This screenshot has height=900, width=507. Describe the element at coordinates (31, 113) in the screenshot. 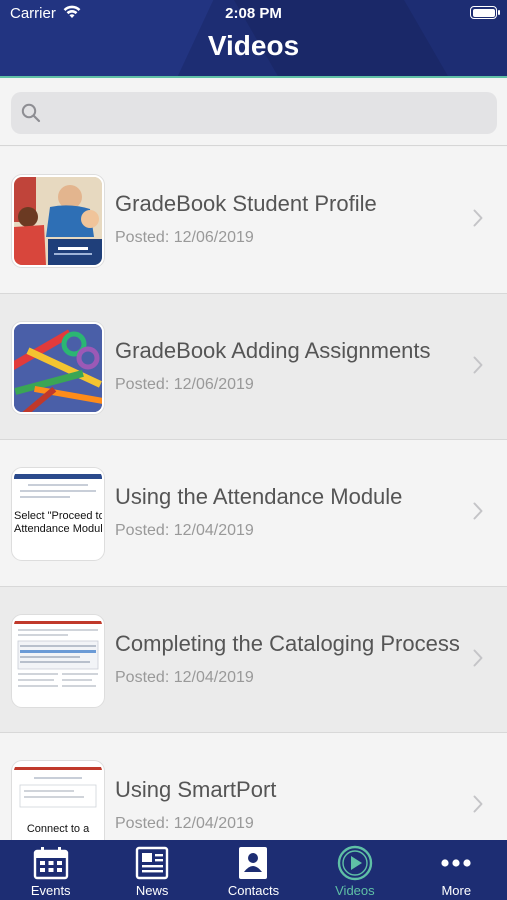

I see `search-icon` at that location.